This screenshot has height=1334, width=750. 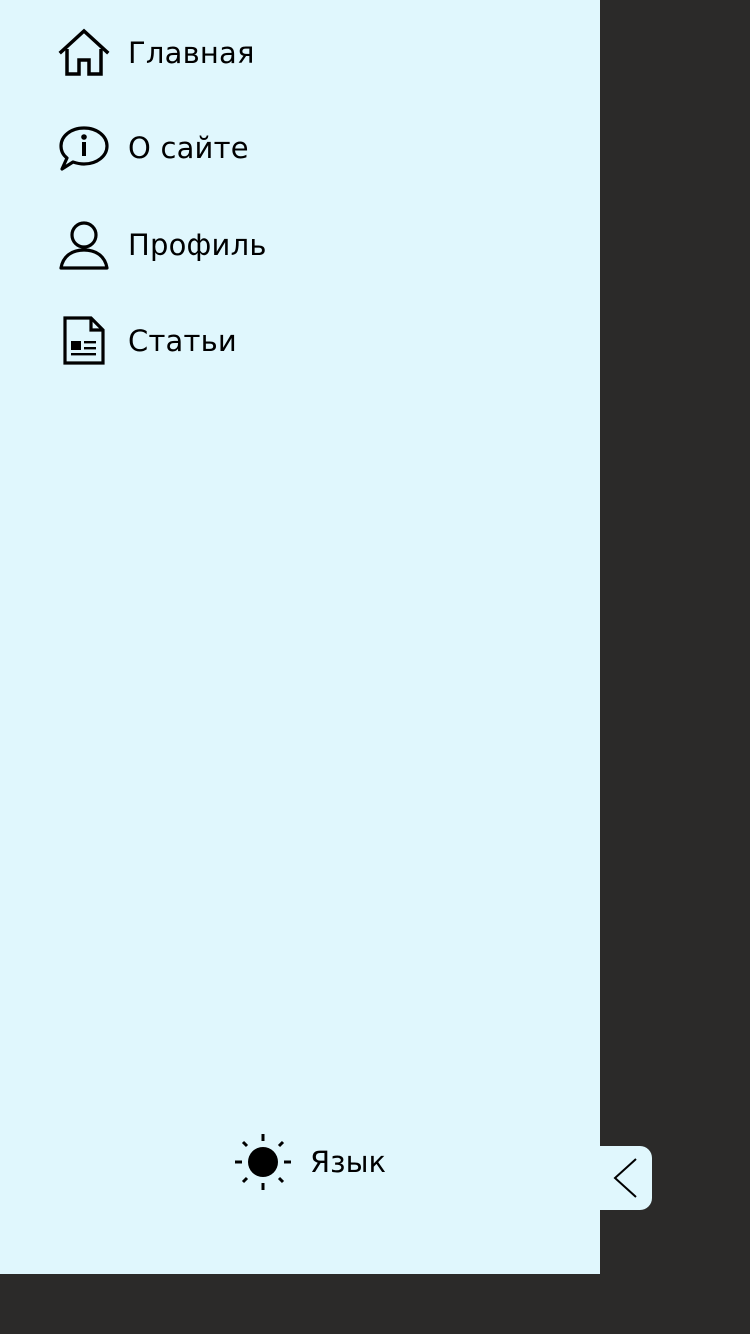 I want to click on sun-icon, so click(x=263, y=1162).